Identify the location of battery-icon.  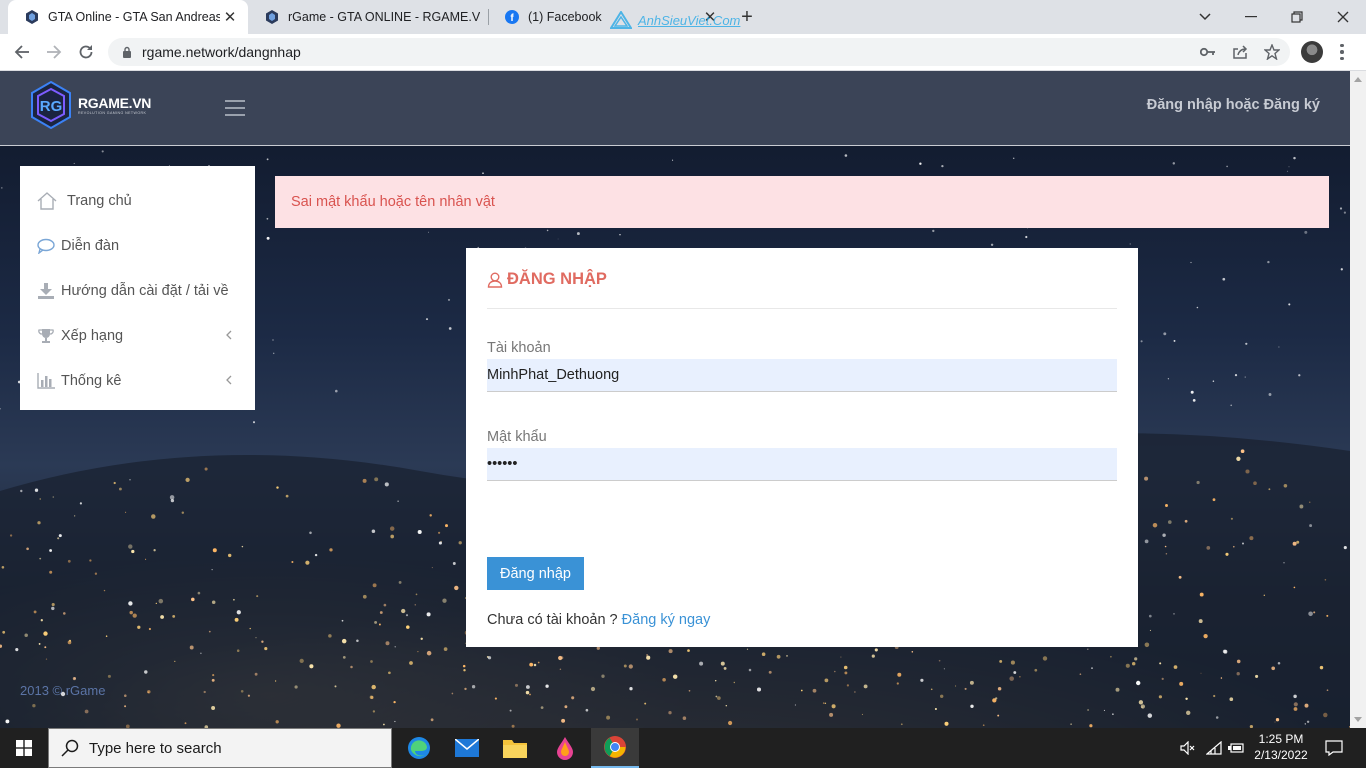
(1236, 748).